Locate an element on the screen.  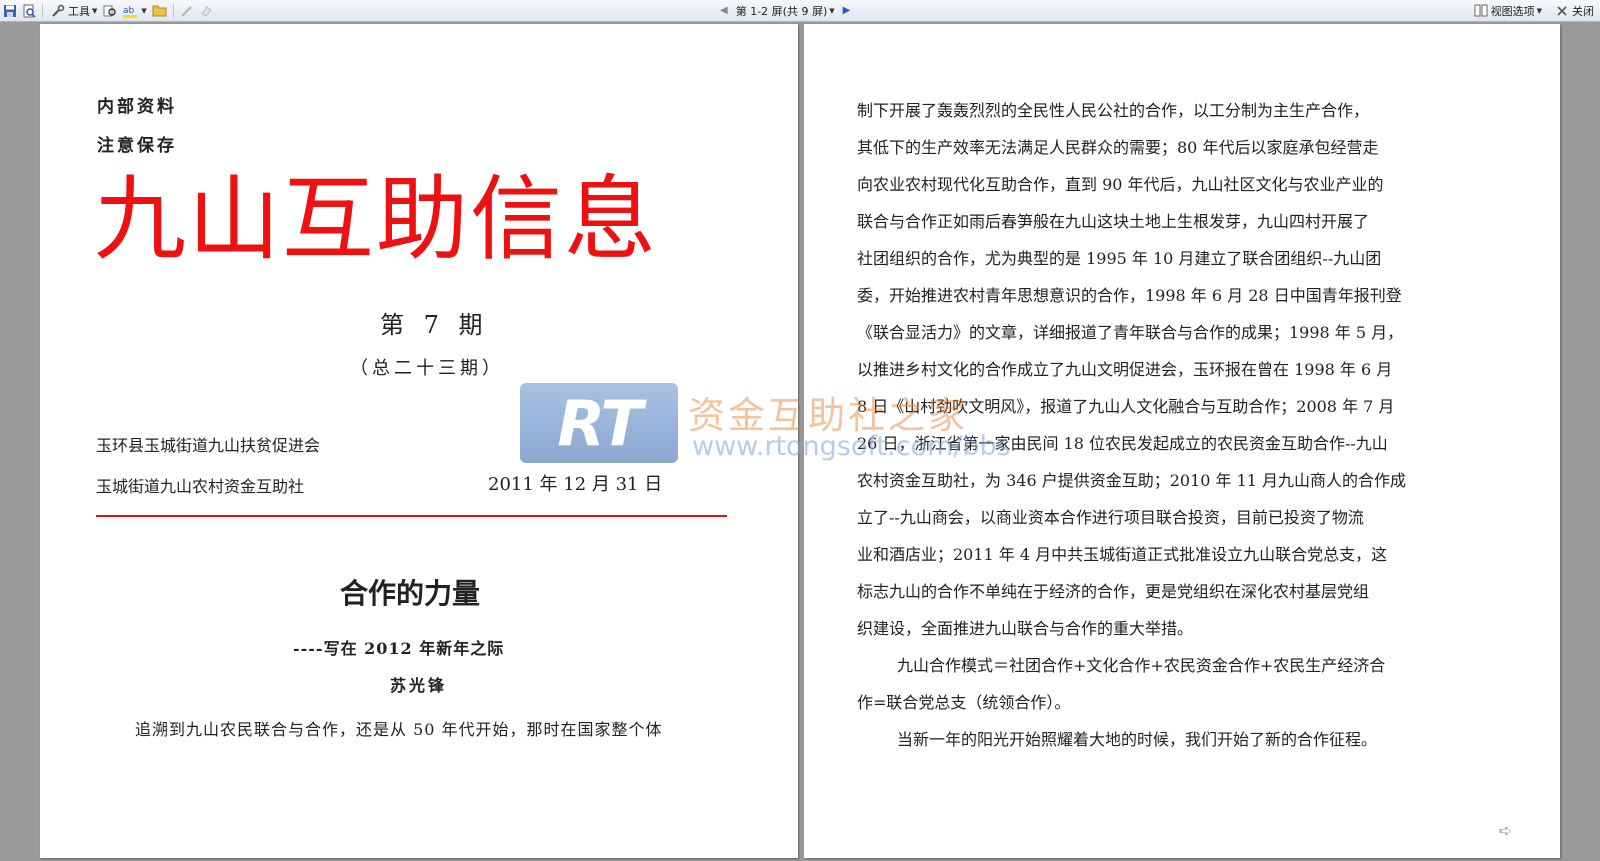
folder-icon is located at coordinates (160, 11).